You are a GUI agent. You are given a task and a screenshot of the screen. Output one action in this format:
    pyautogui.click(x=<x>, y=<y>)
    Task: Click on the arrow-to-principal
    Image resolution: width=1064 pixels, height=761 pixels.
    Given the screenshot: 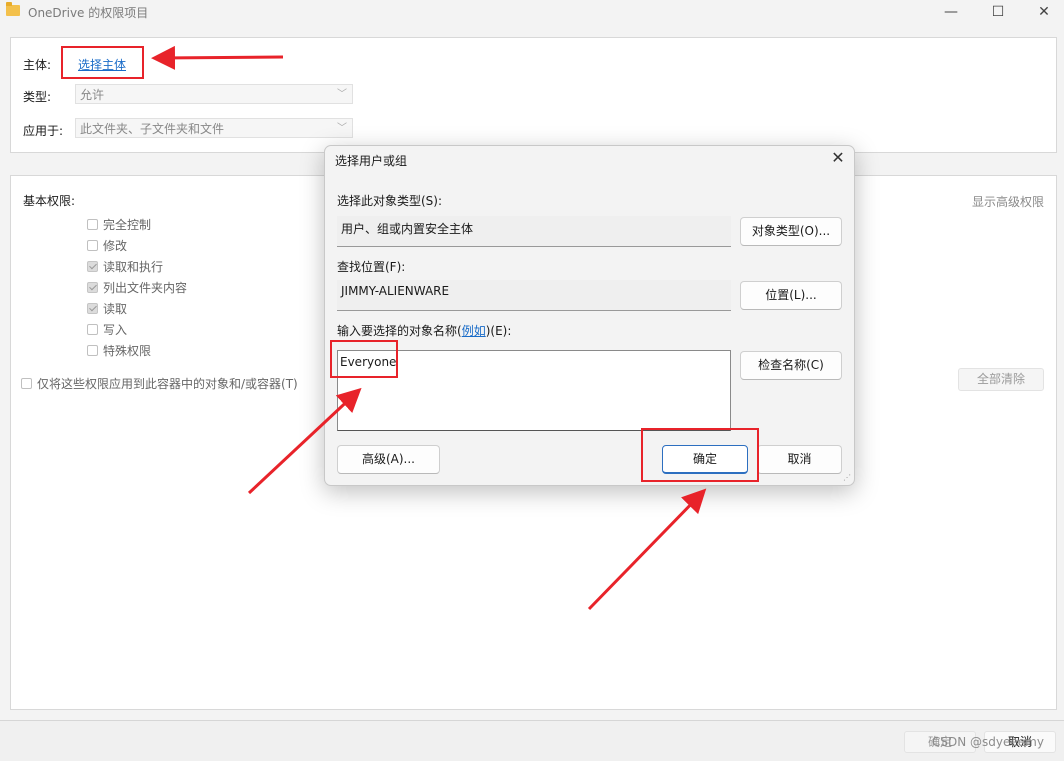 What is the action you would take?
    pyautogui.click(x=217, y=57)
    